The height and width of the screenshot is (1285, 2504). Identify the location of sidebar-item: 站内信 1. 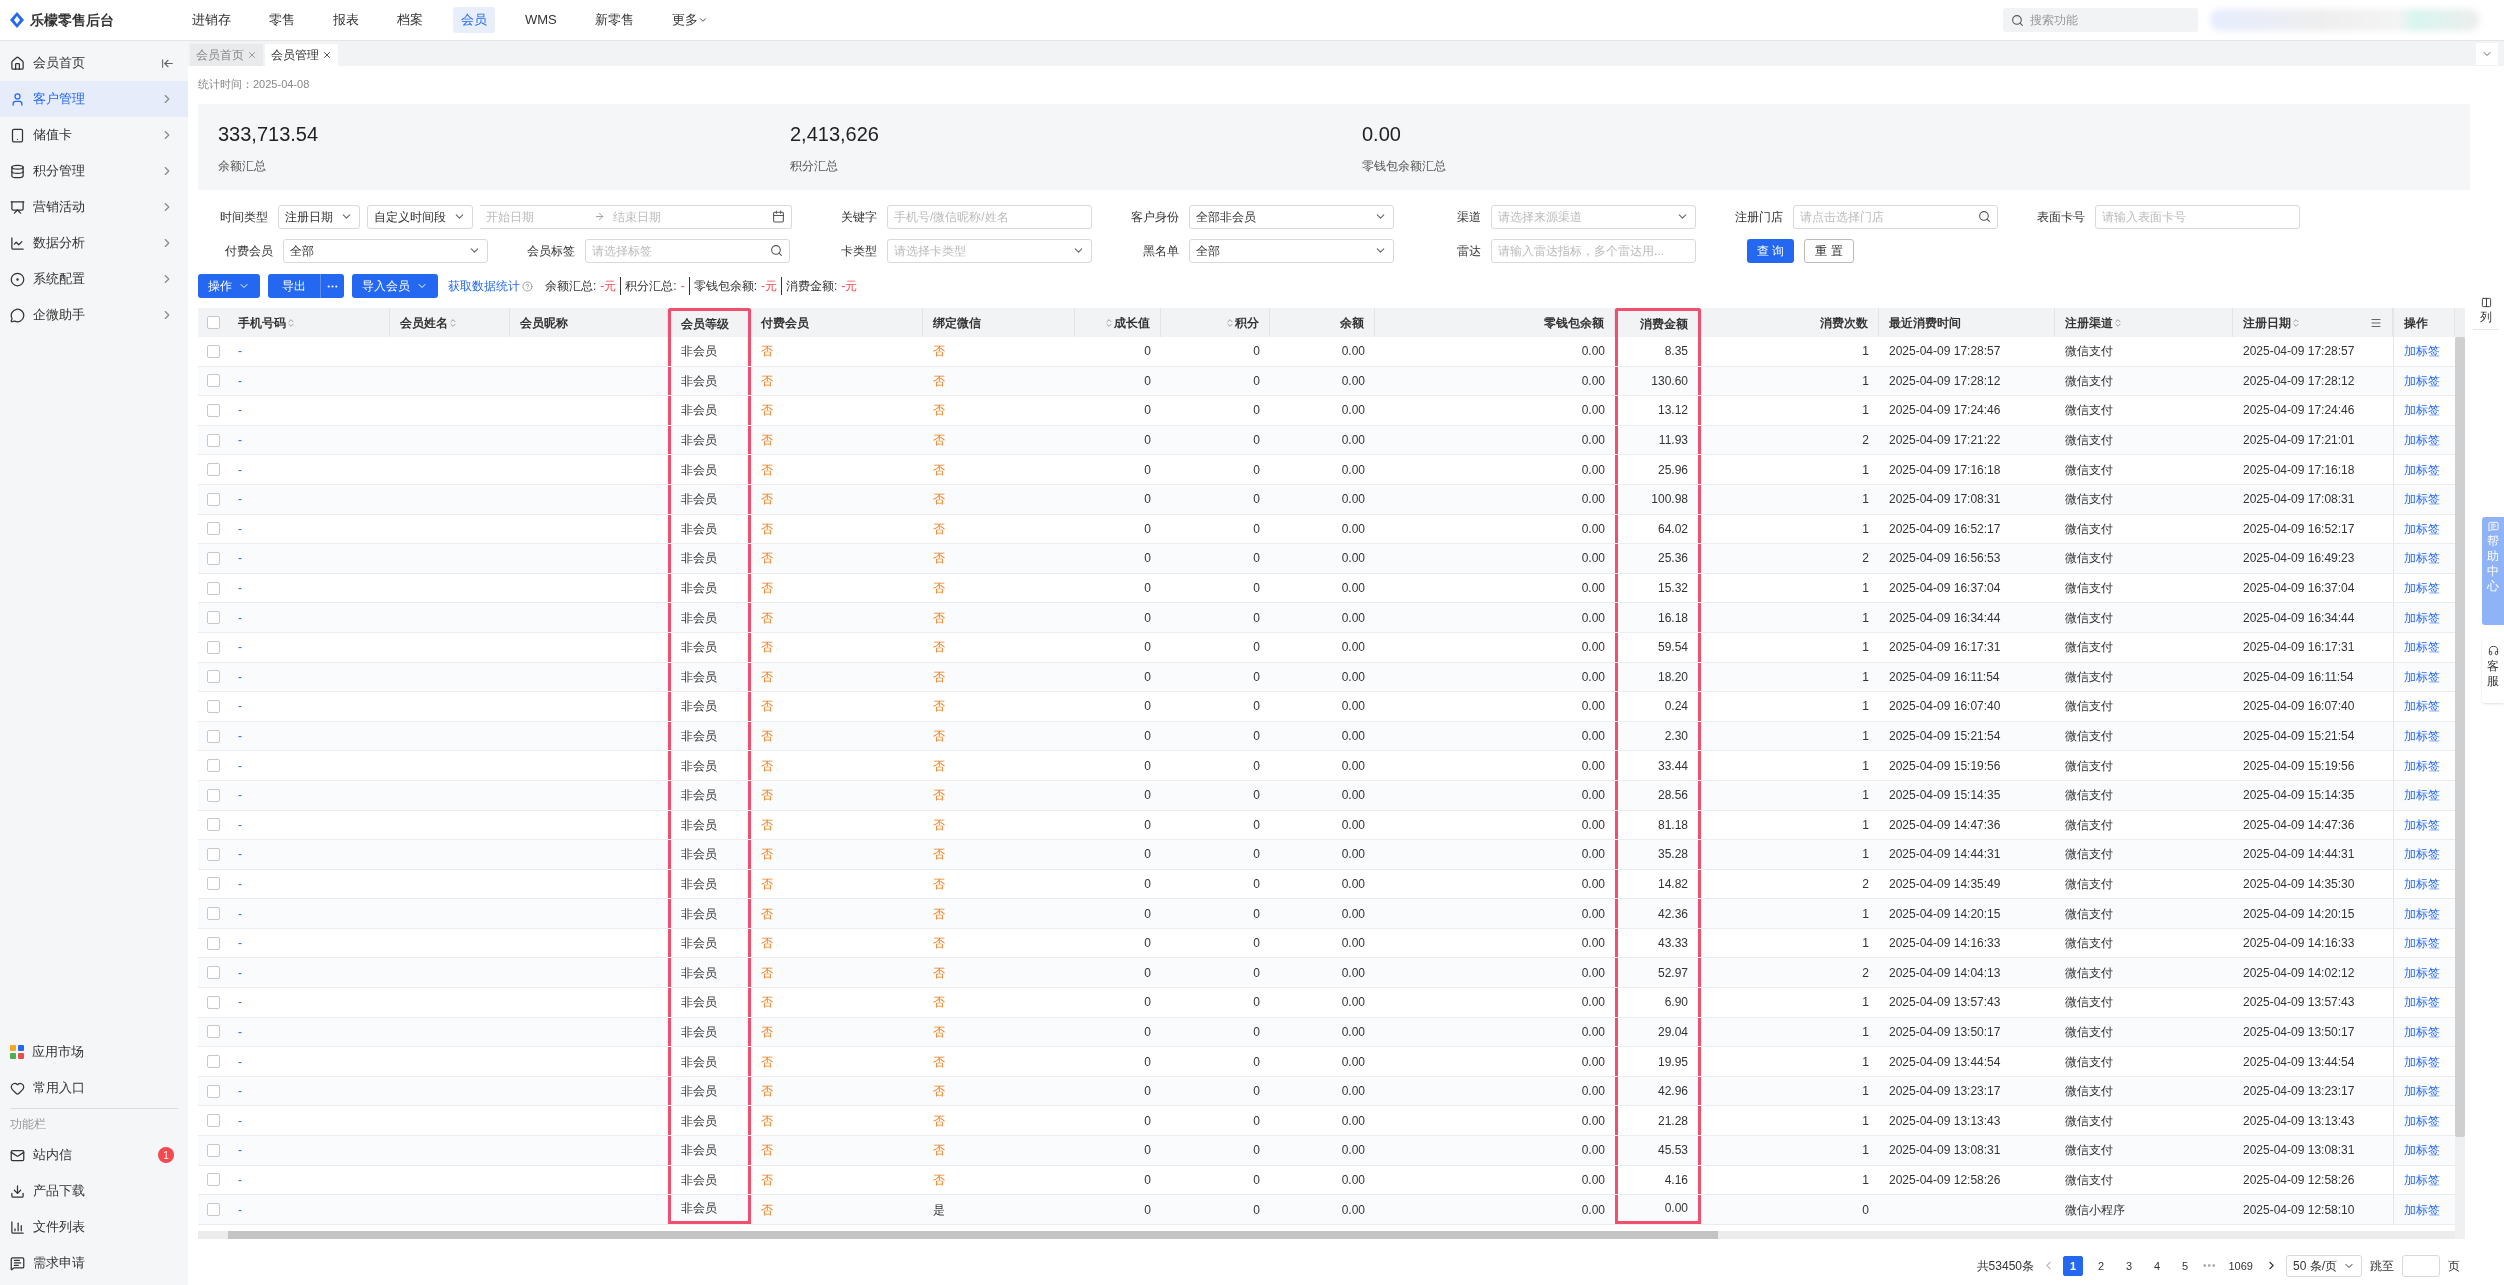
(94, 1155).